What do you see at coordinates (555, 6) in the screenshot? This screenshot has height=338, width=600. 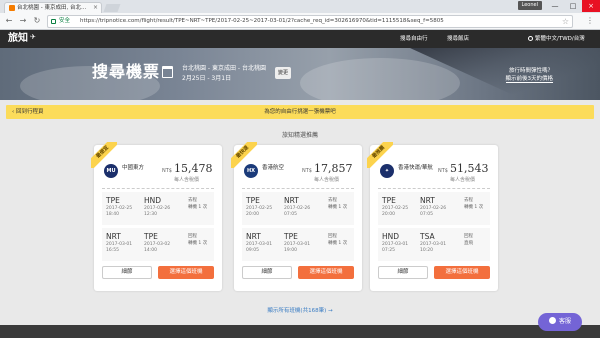 I see `minimize-icon: —` at bounding box center [555, 6].